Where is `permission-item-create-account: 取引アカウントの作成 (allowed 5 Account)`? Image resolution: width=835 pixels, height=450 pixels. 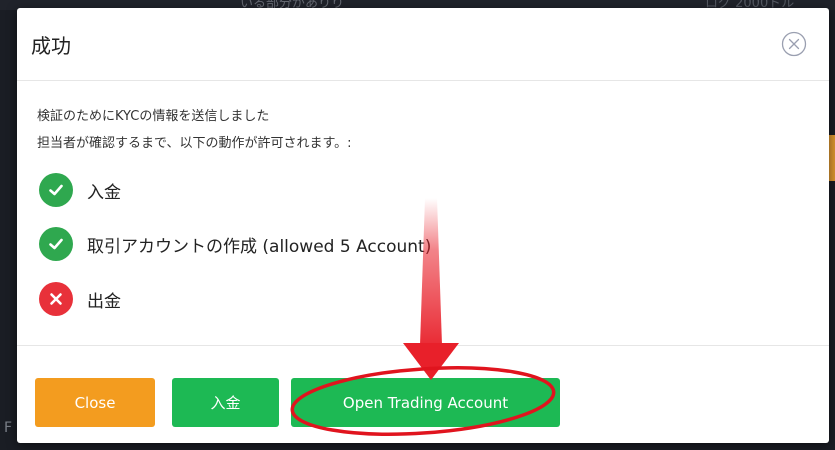
permission-item-create-account: 取引アカウントの作成 (allowed 5 Account) is located at coordinates (235, 244).